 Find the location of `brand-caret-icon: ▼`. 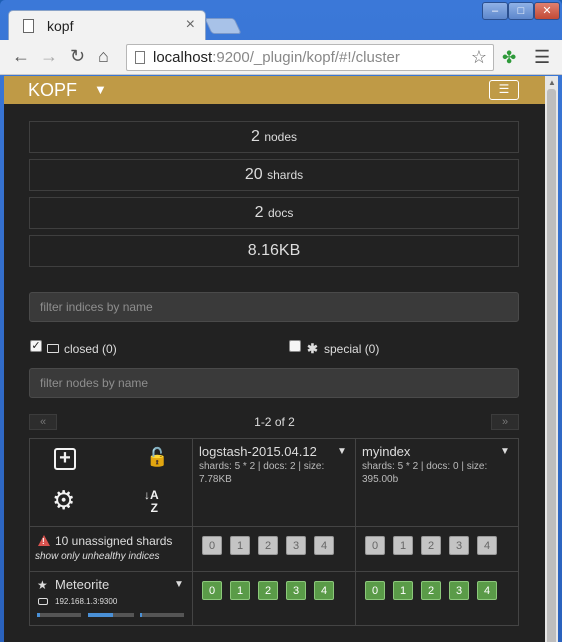

brand-caret-icon: ▼ is located at coordinates (100, 89).